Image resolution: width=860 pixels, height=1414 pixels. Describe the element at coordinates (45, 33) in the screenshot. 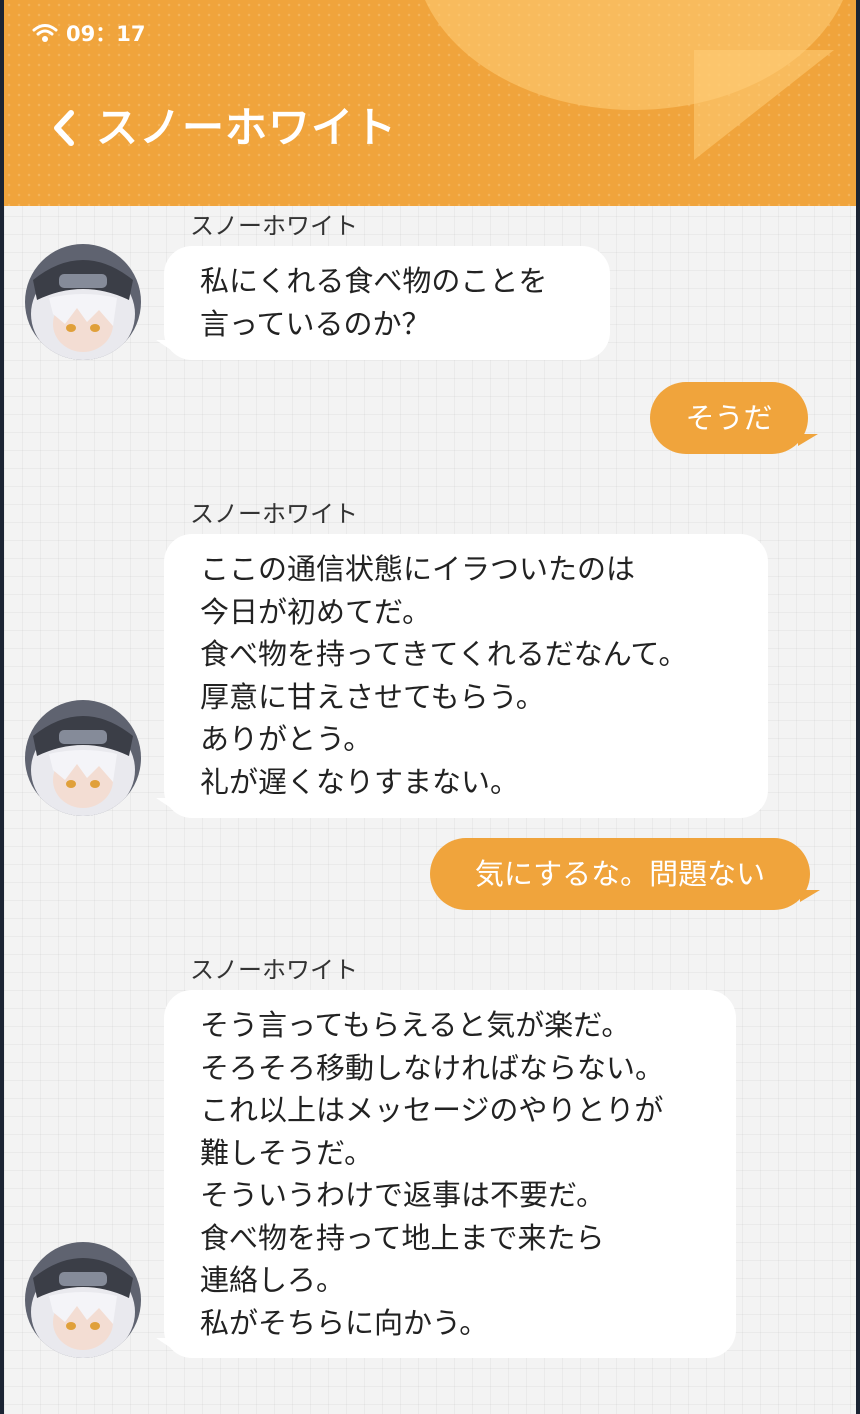

I see `wifi-icon` at that location.